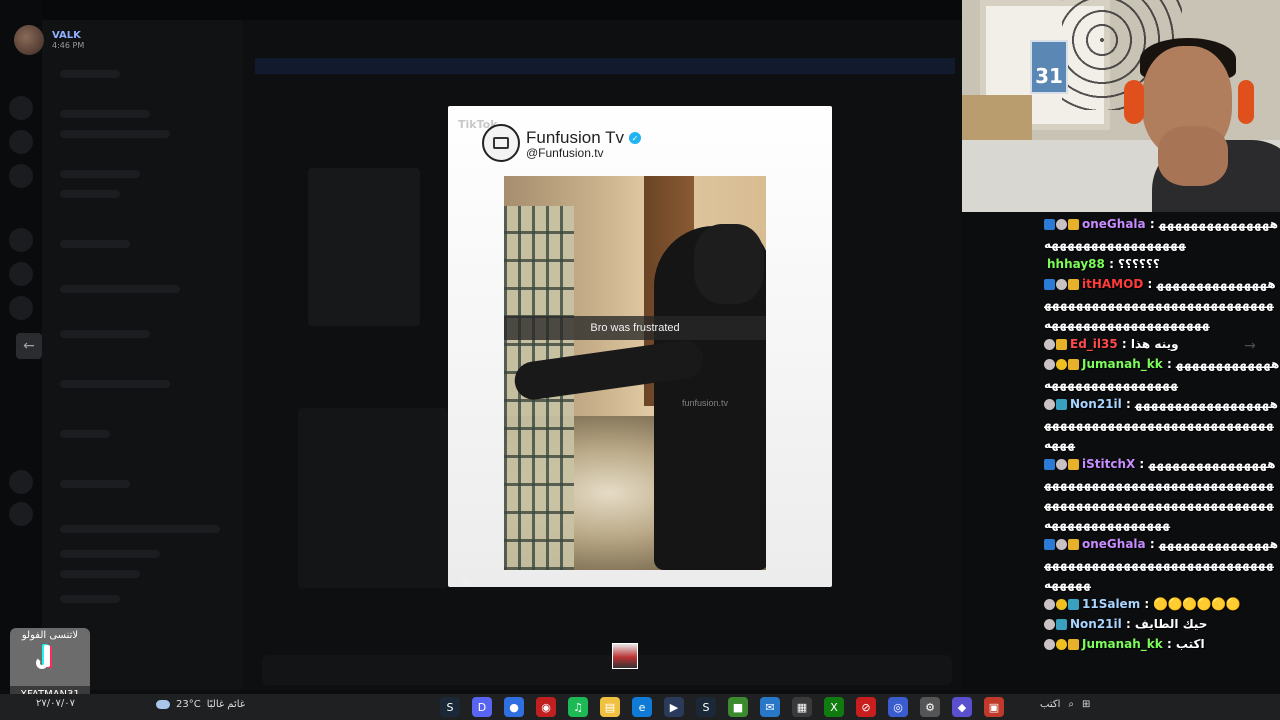 The height and width of the screenshot is (720, 1280). Describe the element at coordinates (68, 45) in the screenshot. I see `timestamp: 4:46 PM` at that location.